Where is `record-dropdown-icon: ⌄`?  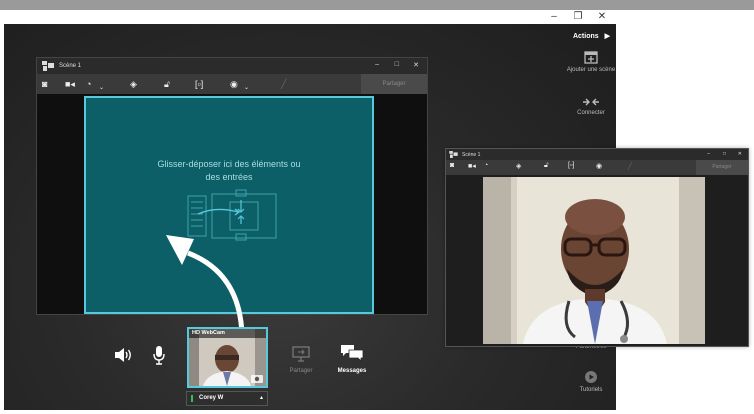
record-dropdown-icon: ⌄ is located at coordinates (246, 88).